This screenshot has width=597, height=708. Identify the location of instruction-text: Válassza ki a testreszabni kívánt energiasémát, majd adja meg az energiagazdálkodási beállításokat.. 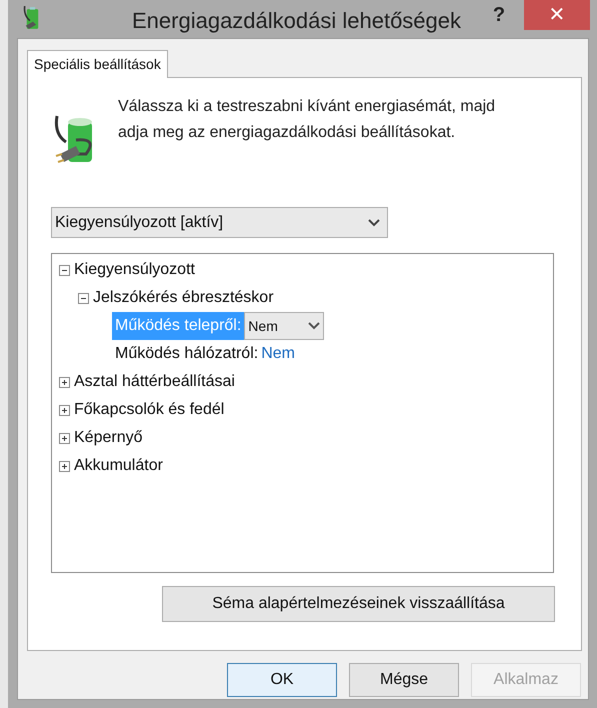
(307, 120).